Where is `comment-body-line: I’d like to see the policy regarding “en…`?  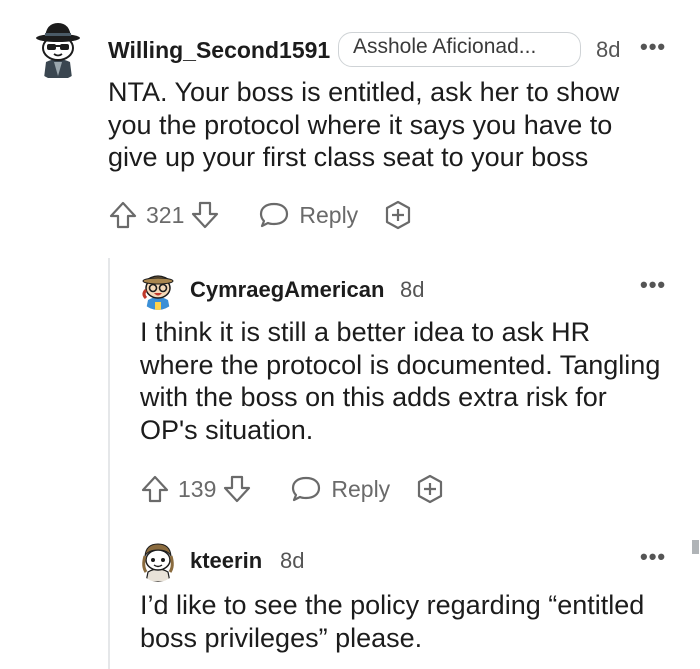 comment-body-line: I’d like to see the policy regarding “en… is located at coordinates (392, 605).